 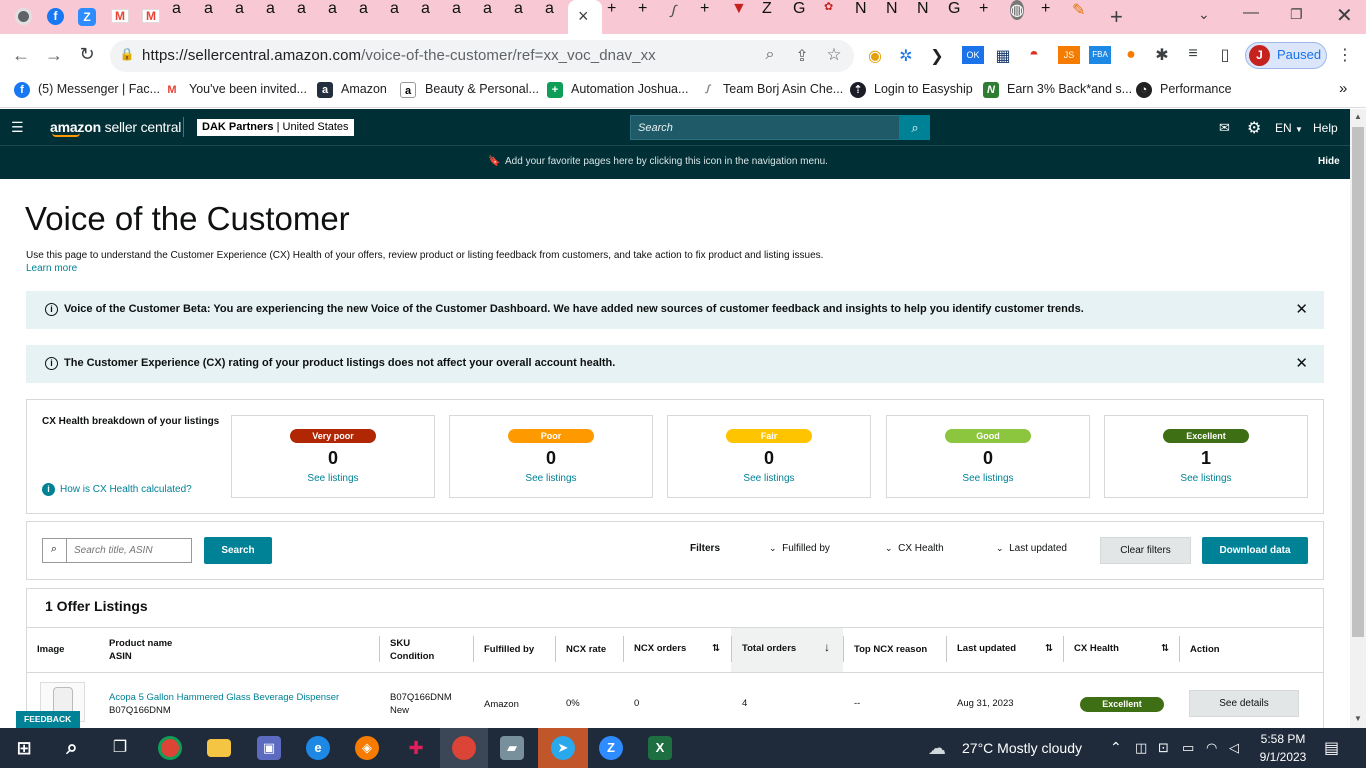 I want to click on chrome-menu-icon: ⋮, so click(x=1345, y=55).